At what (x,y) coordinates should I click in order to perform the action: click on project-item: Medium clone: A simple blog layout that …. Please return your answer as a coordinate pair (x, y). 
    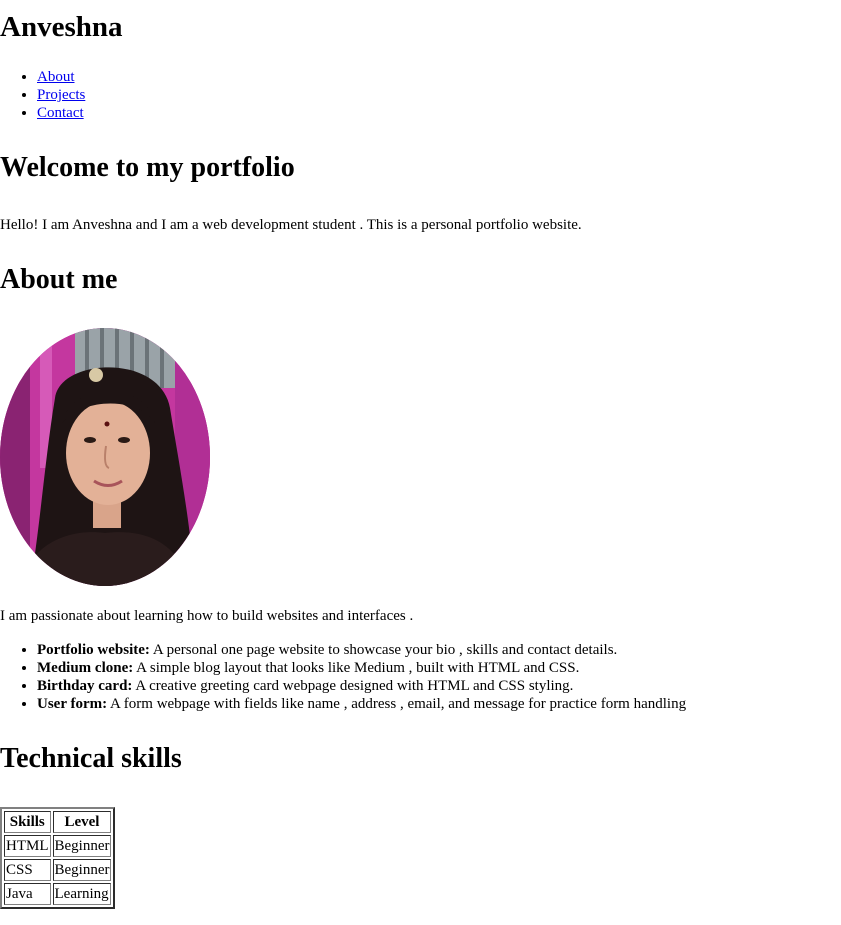
    Looking at the image, I should click on (361, 668).